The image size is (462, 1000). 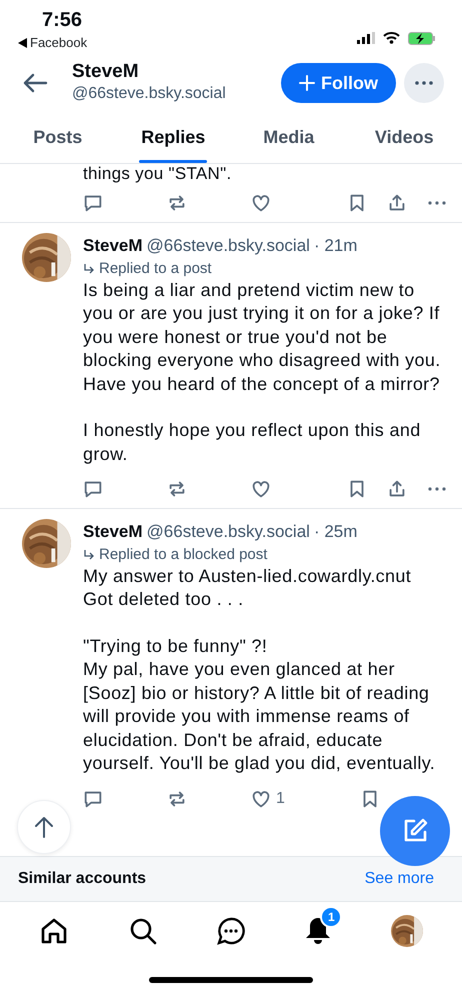 What do you see at coordinates (22, 43) in the screenshot?
I see `back-triangle-icon` at bounding box center [22, 43].